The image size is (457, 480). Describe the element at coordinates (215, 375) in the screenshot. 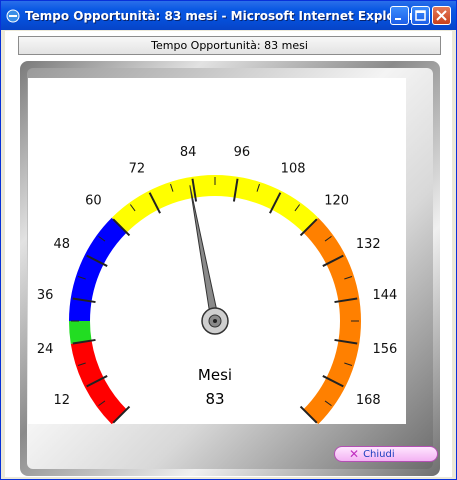

I see `gauge-unit-label: Mesi` at that location.